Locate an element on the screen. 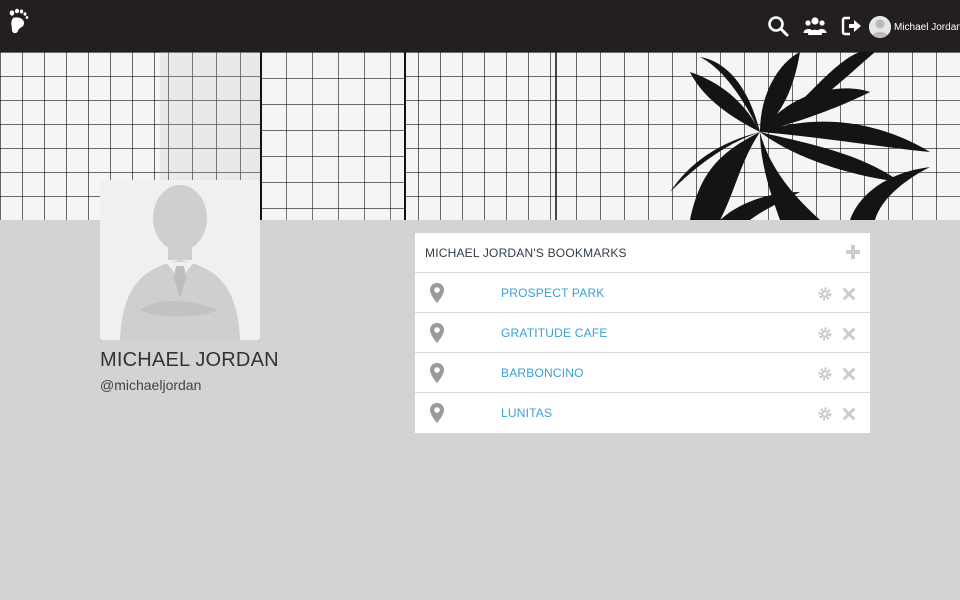  bookmark-link: LUNITAS is located at coordinates (526, 413).